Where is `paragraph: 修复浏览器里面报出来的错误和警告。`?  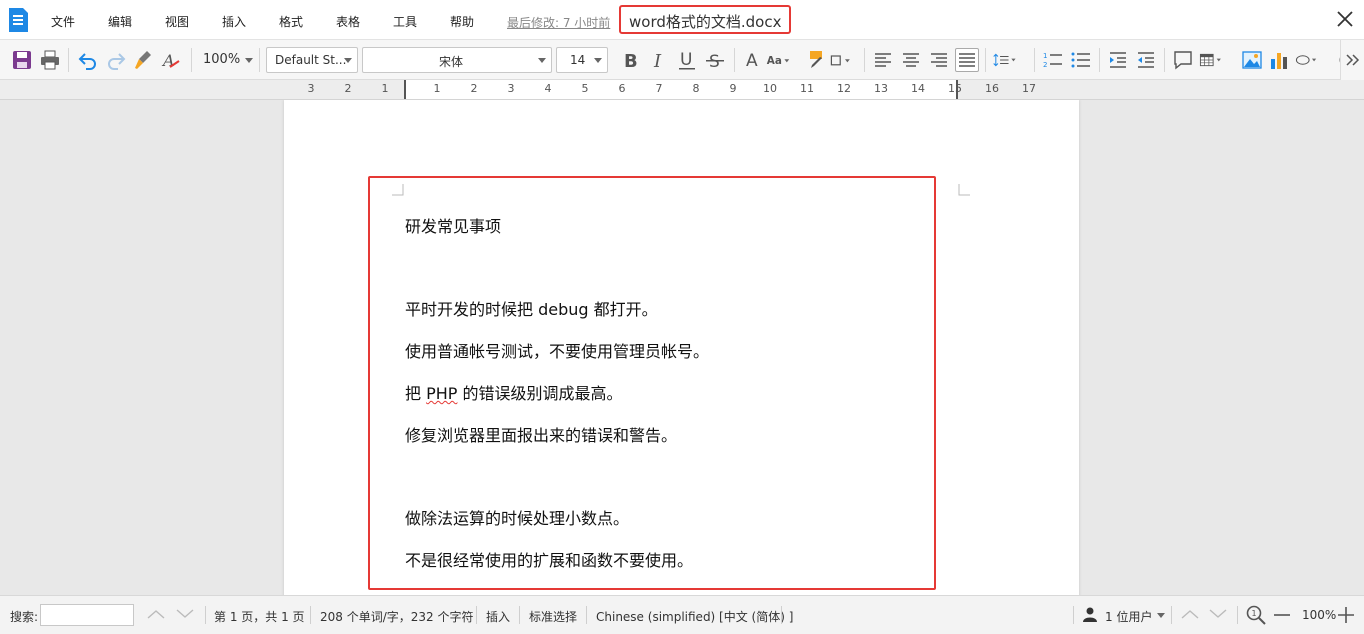
paragraph: 修复浏览器里面报出来的错误和警告。 is located at coordinates (541, 434).